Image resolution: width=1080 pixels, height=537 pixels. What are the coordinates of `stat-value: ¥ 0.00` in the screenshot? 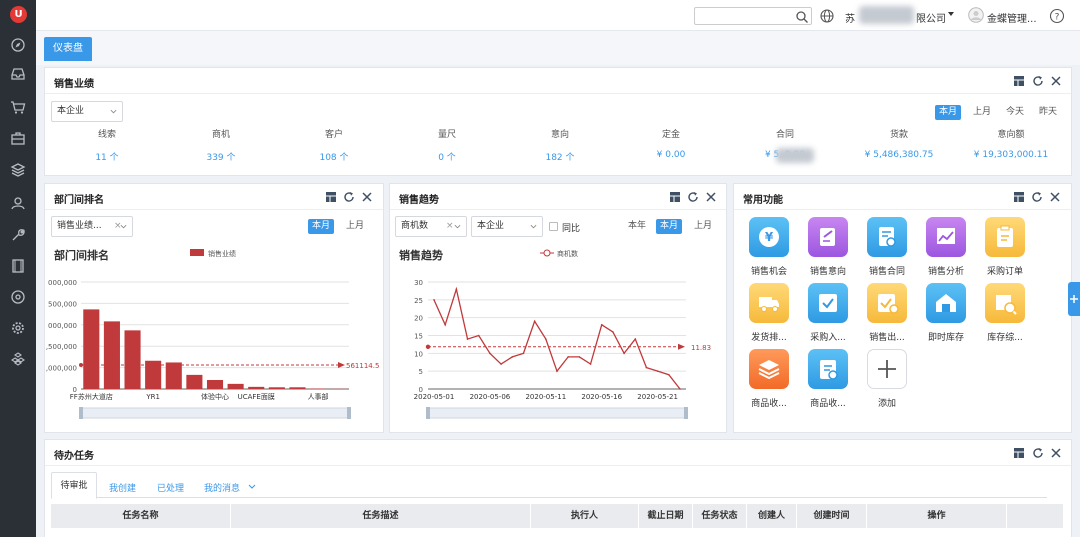 It's located at (671, 155).